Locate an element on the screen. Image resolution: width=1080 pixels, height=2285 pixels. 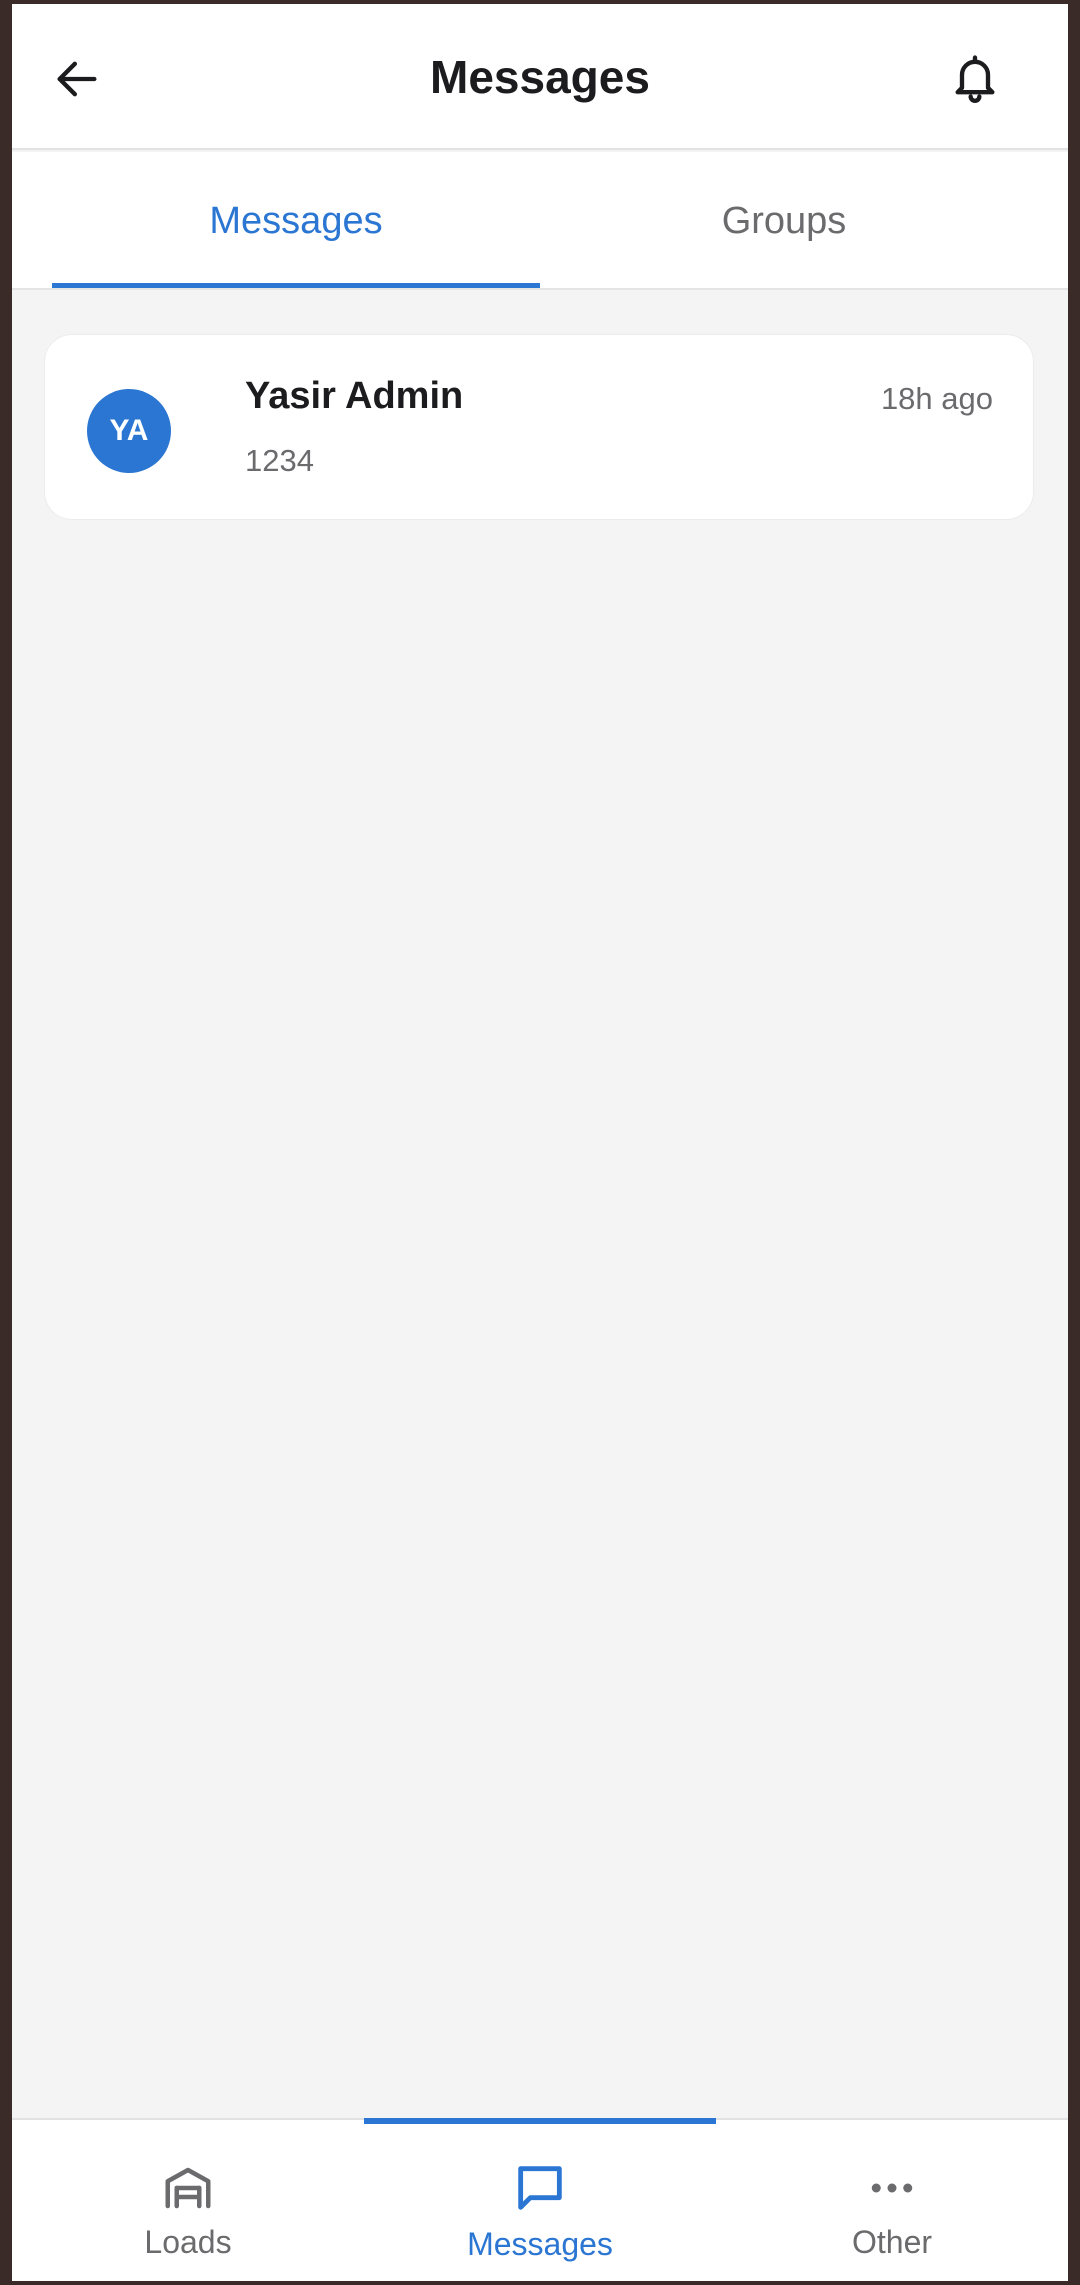
tab-groups: Groups is located at coordinates (784, 221).